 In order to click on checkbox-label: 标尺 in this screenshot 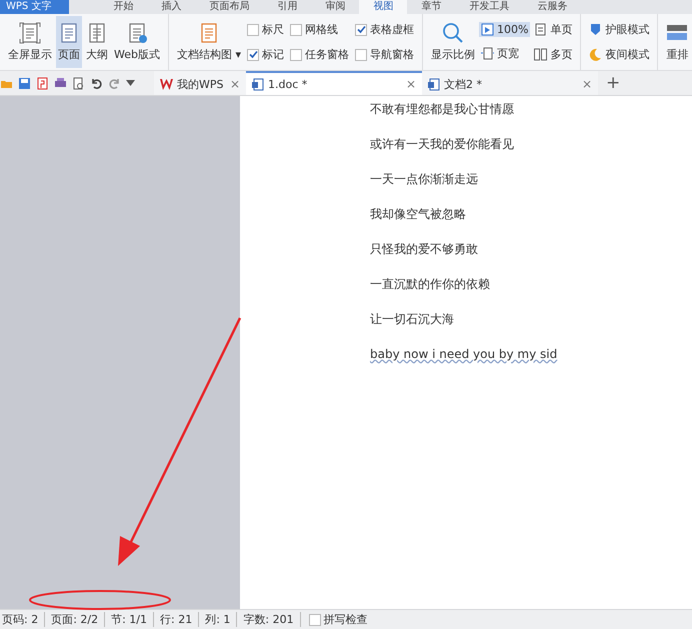, I will do `click(273, 29)`.